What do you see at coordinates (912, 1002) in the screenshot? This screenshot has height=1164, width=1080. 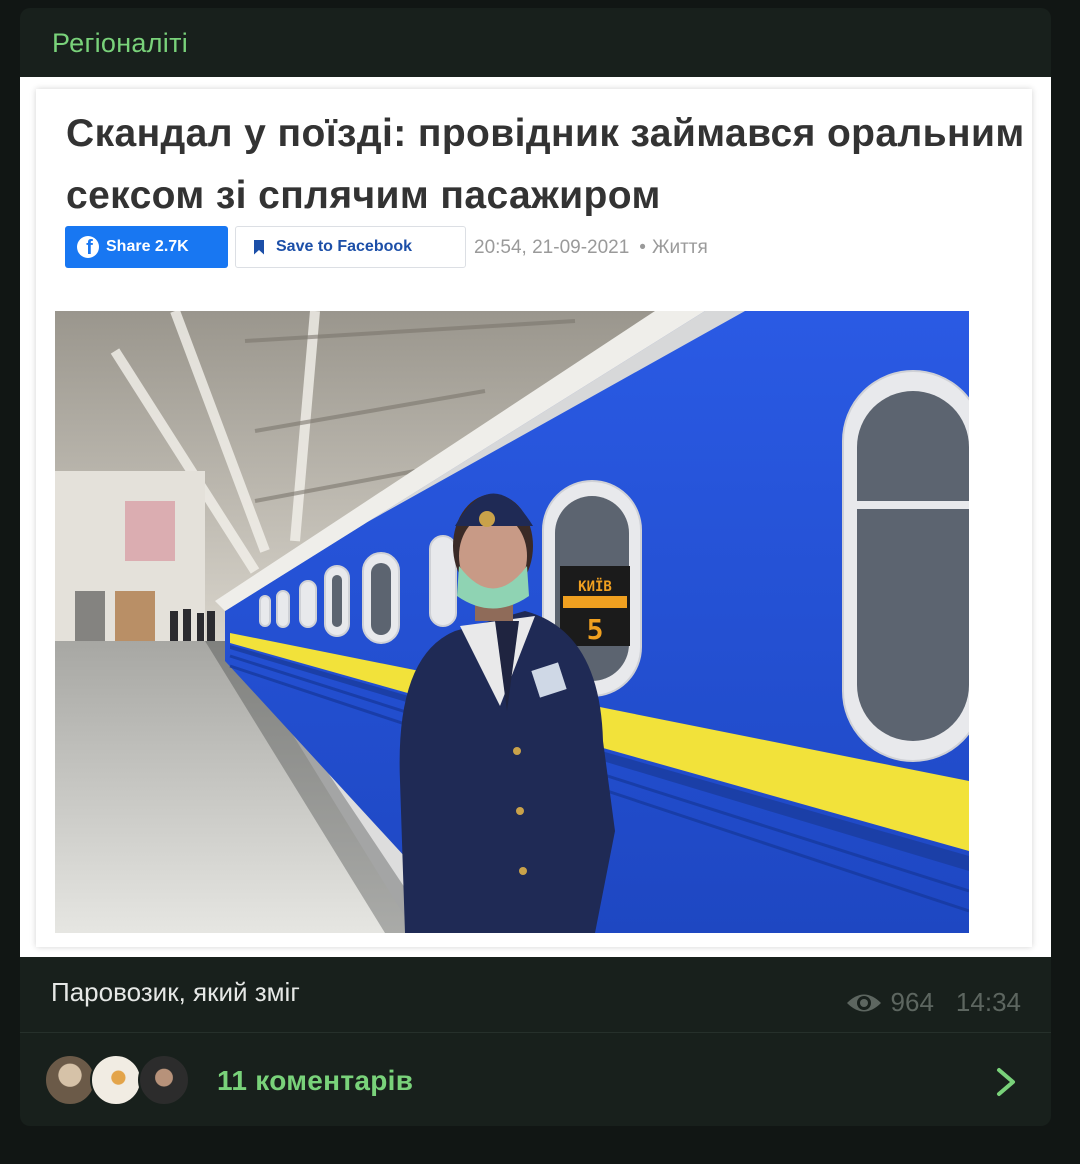 I see `view-count: 964` at bounding box center [912, 1002].